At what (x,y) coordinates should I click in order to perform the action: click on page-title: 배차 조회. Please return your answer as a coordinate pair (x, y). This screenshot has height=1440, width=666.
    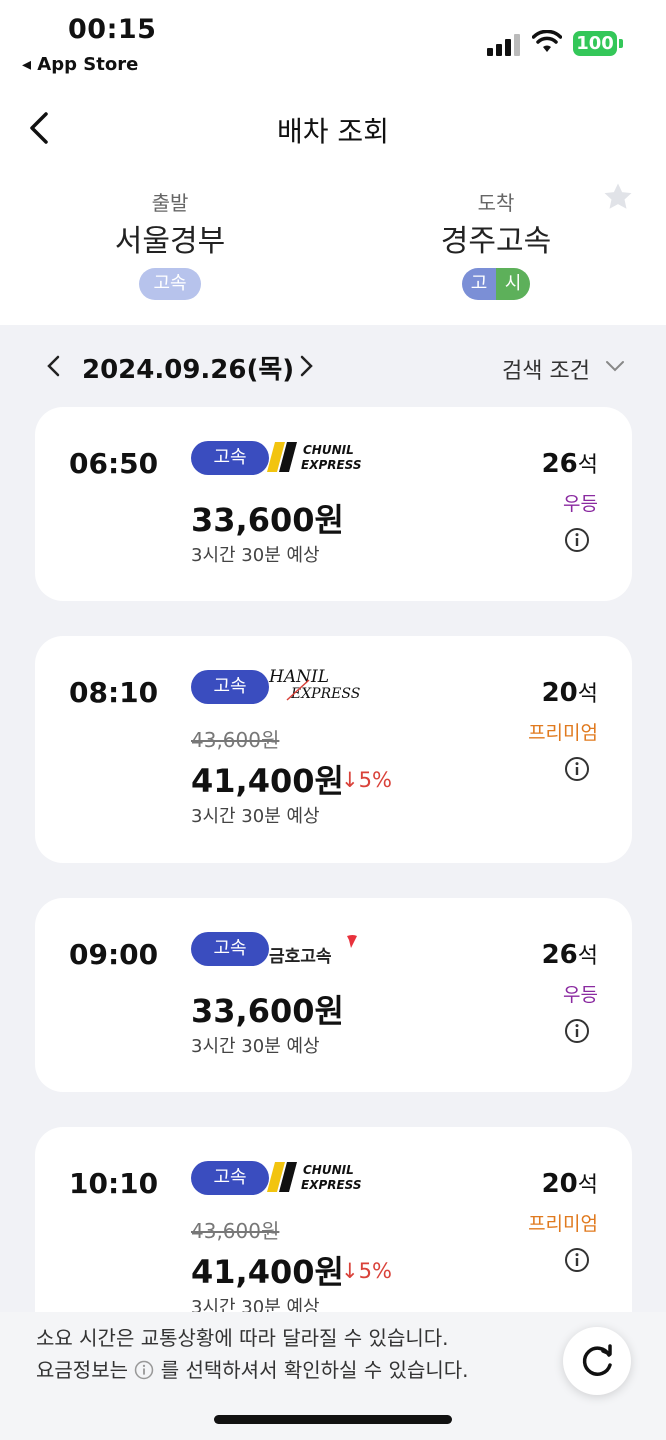
    Looking at the image, I should click on (333, 131).